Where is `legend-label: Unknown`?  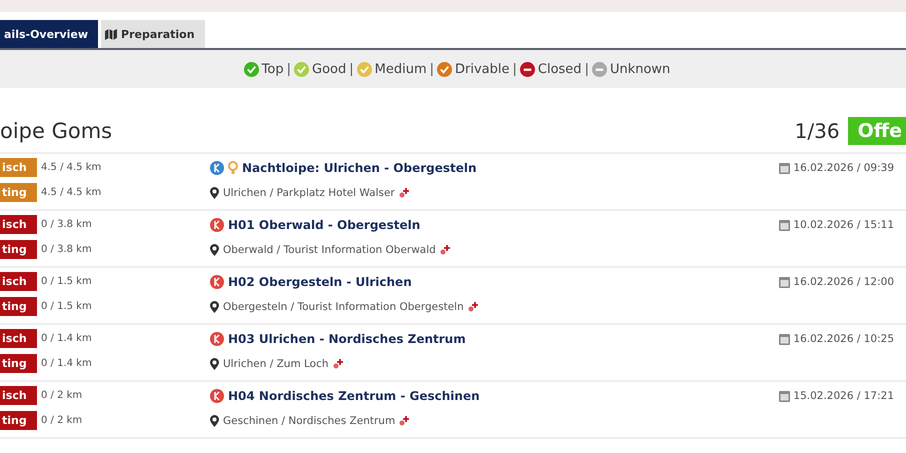
legend-label: Unknown is located at coordinates (640, 69).